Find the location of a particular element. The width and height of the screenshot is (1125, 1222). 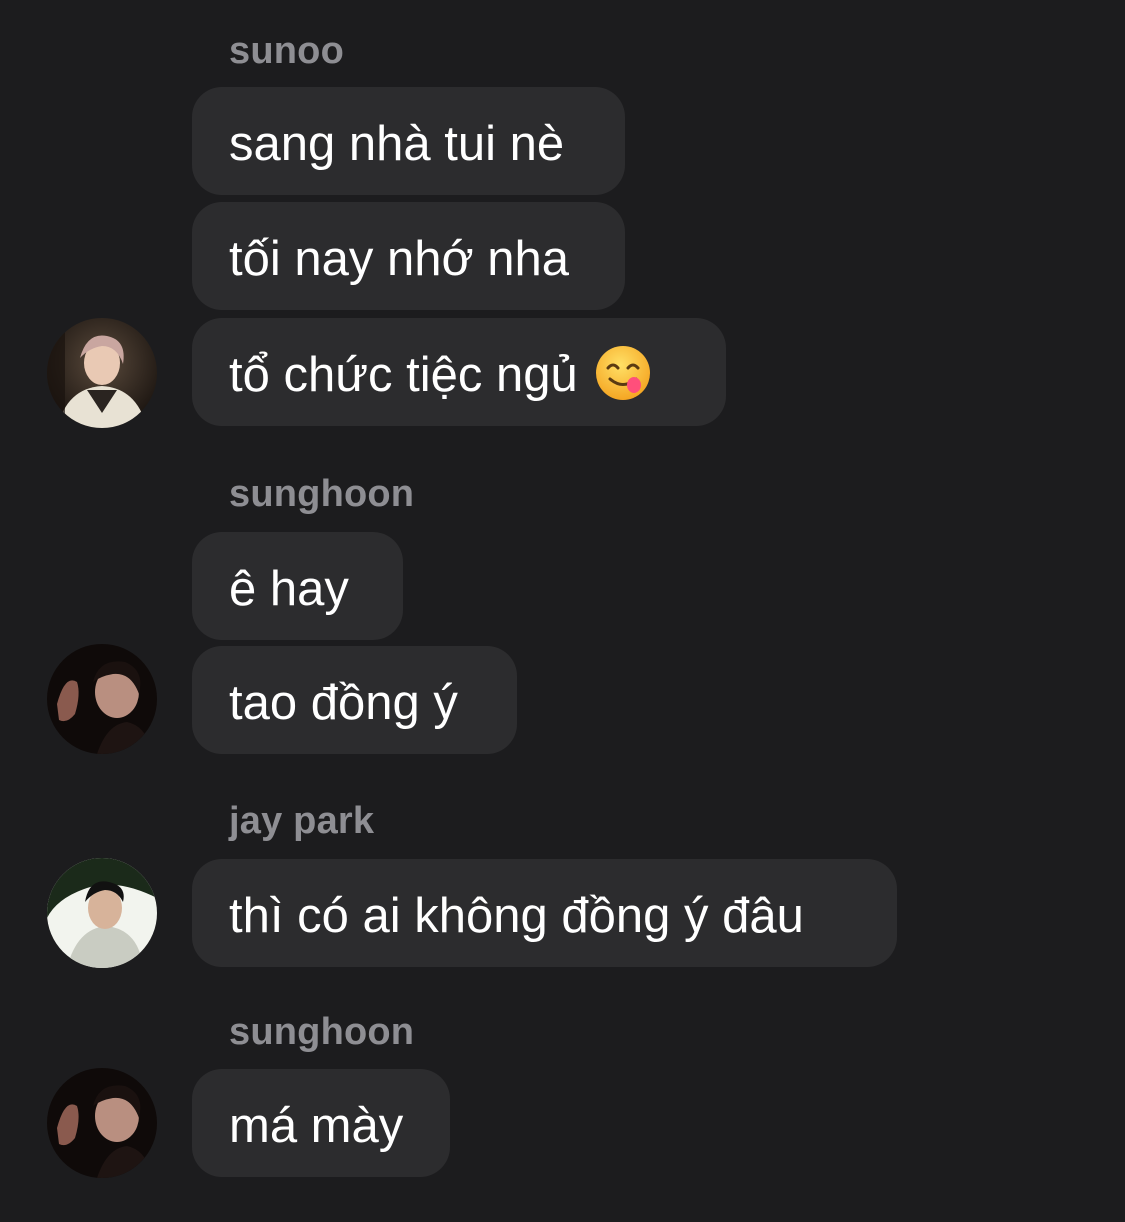

message-bubble: má mày is located at coordinates (321, 1123).